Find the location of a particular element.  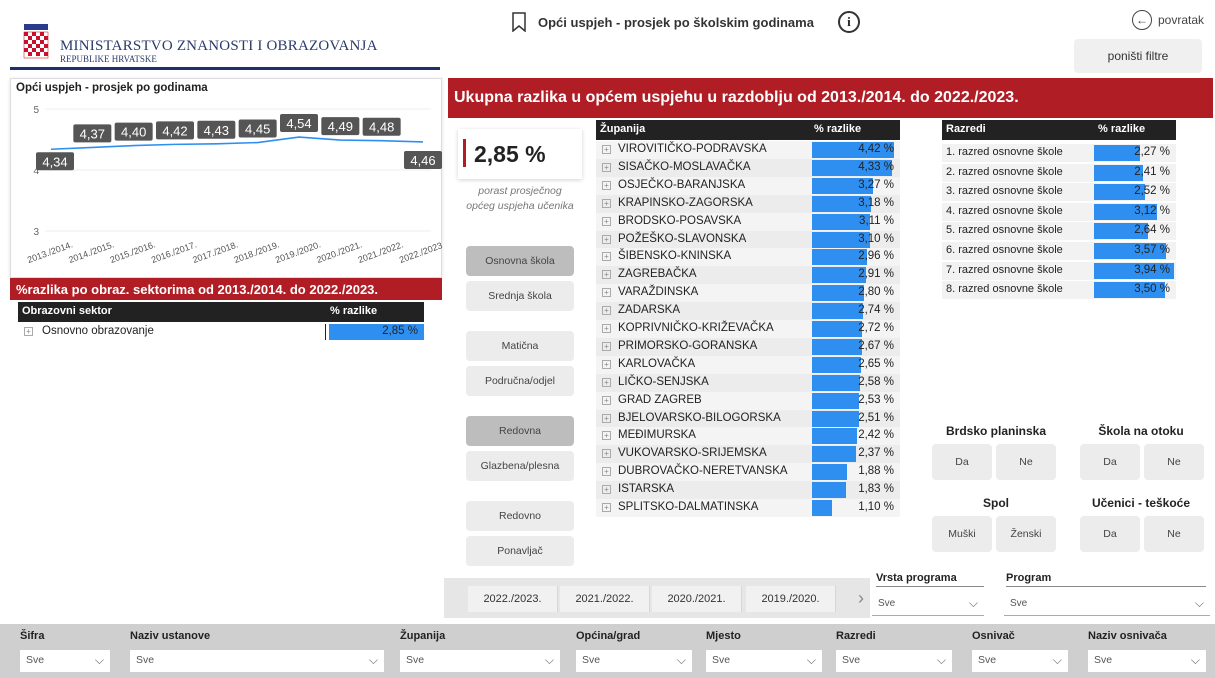

grades-col-value: % razlike is located at coordinates (1121, 129).